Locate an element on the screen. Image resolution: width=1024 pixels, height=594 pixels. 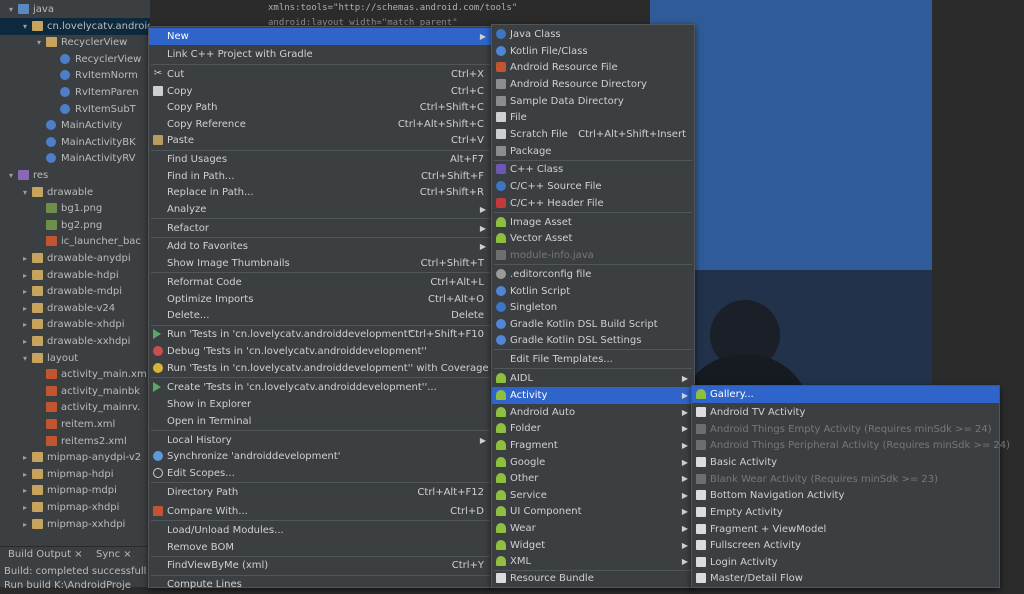
tree-item: ▸ mipmap-xxhdpi is located at coordinates (75, 524).